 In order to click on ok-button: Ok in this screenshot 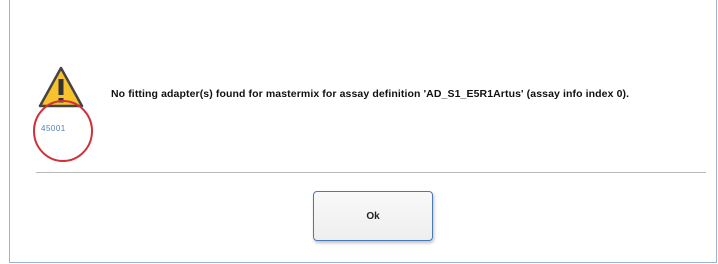, I will do `click(373, 216)`.